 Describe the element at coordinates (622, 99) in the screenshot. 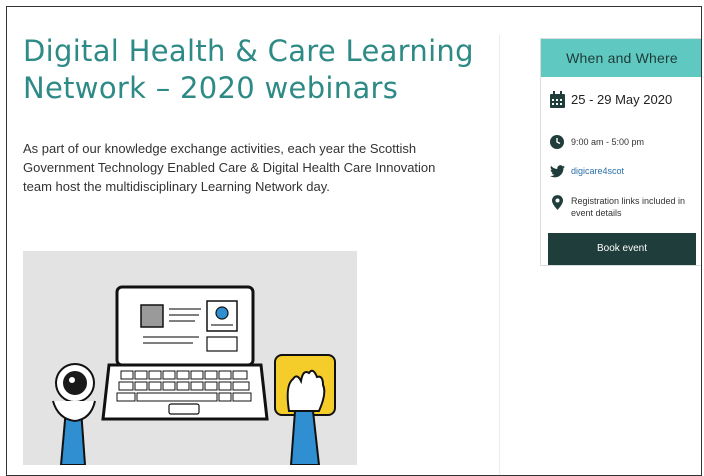

I see `event-date: 25 - 29 May 2020` at that location.